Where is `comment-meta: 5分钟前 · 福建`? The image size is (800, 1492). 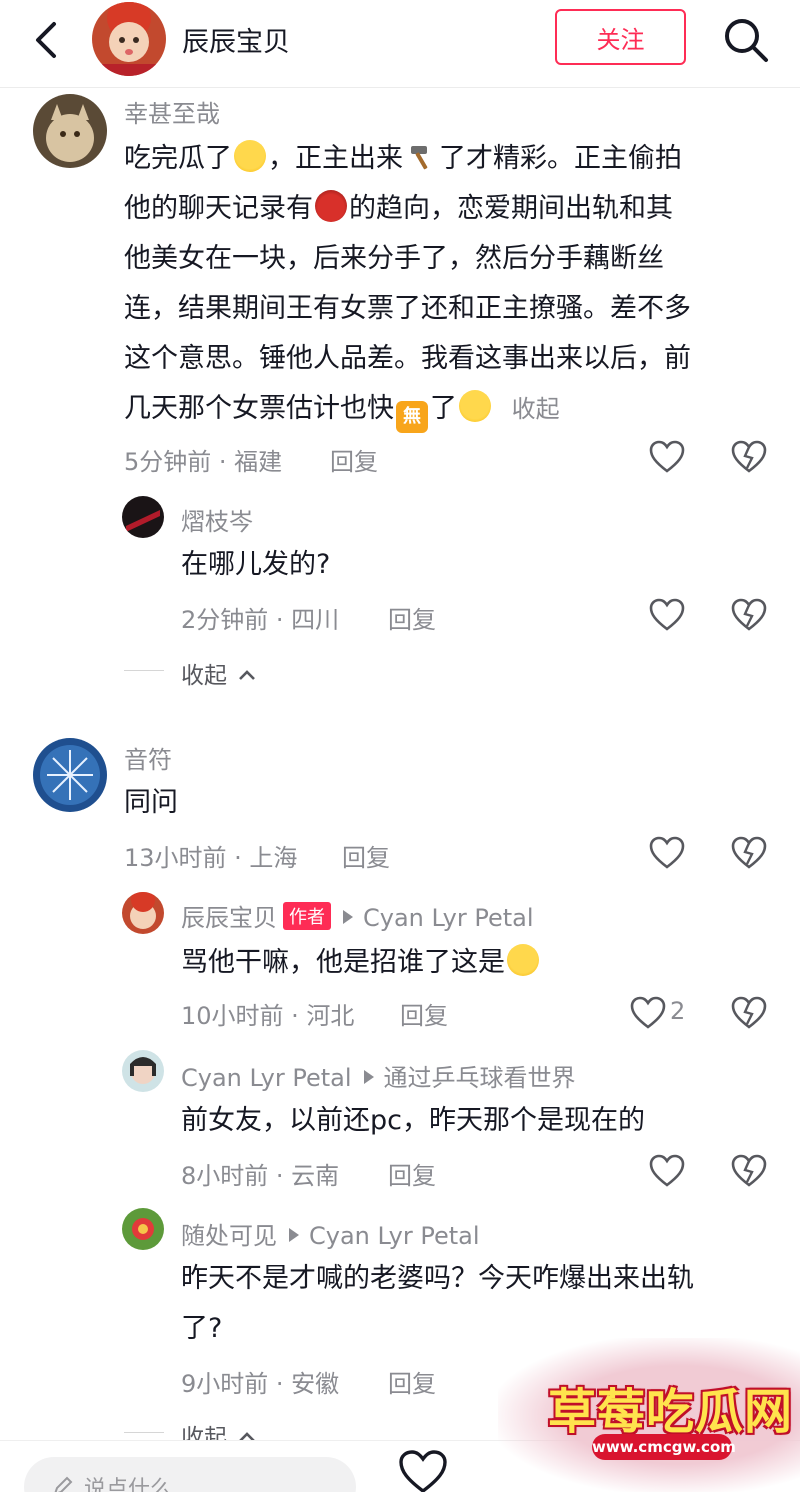 comment-meta: 5分钟前 · 福建 is located at coordinates (203, 462).